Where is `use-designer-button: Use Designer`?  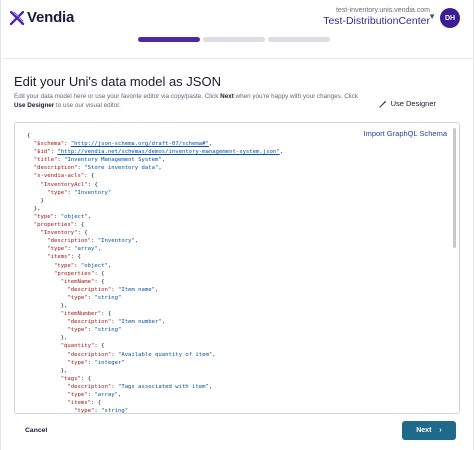
use-designer-button: Use Designer is located at coordinates (407, 103).